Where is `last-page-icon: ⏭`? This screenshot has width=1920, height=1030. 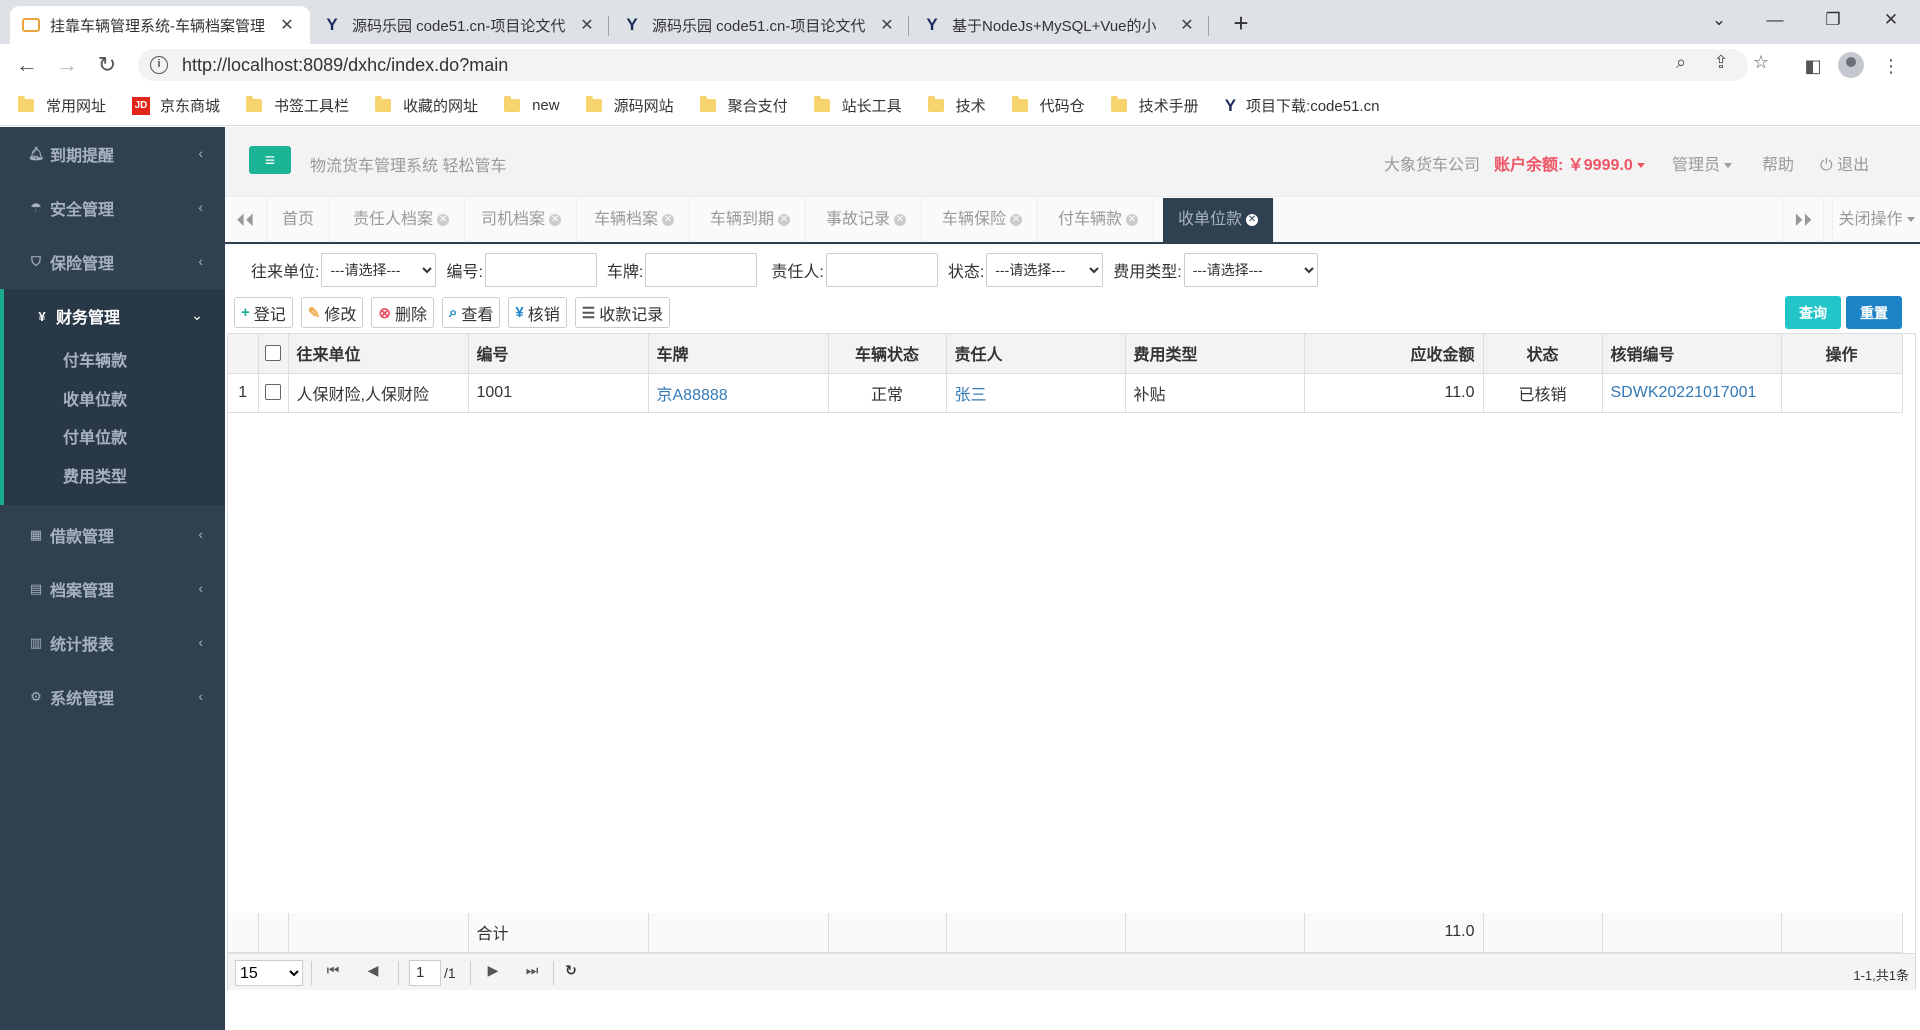 last-page-icon: ⏭ is located at coordinates (532, 970).